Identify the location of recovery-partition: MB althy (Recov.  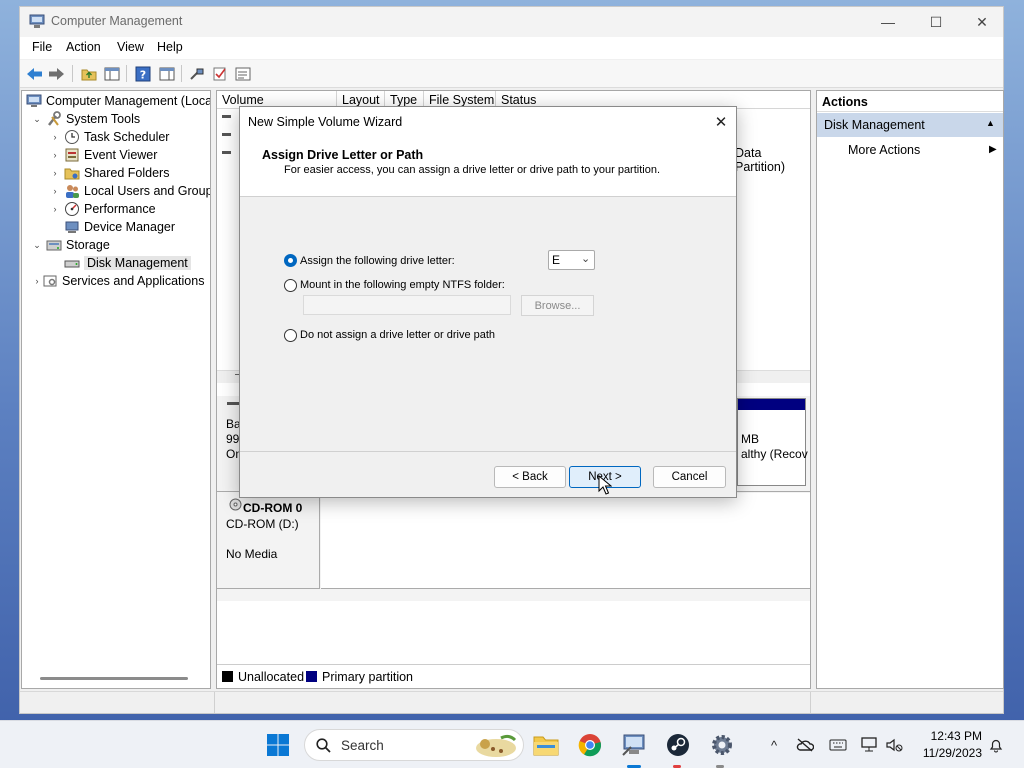
(772, 442).